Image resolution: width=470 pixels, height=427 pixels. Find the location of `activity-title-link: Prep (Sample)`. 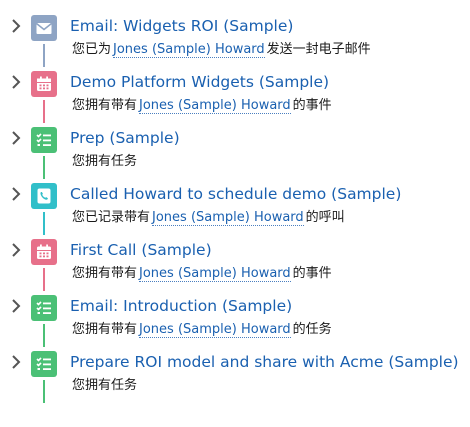

activity-title-link: Prep (Sample) is located at coordinates (125, 138).